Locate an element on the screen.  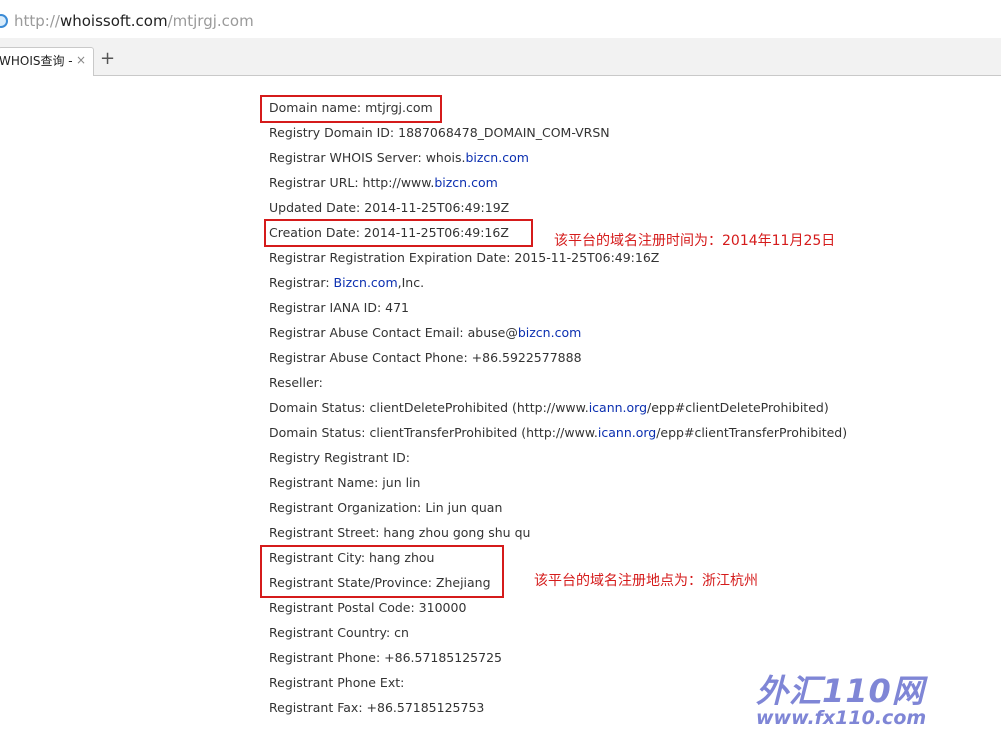
whois-row: Registrar IANA ID: 471 is located at coordinates (558, 307).